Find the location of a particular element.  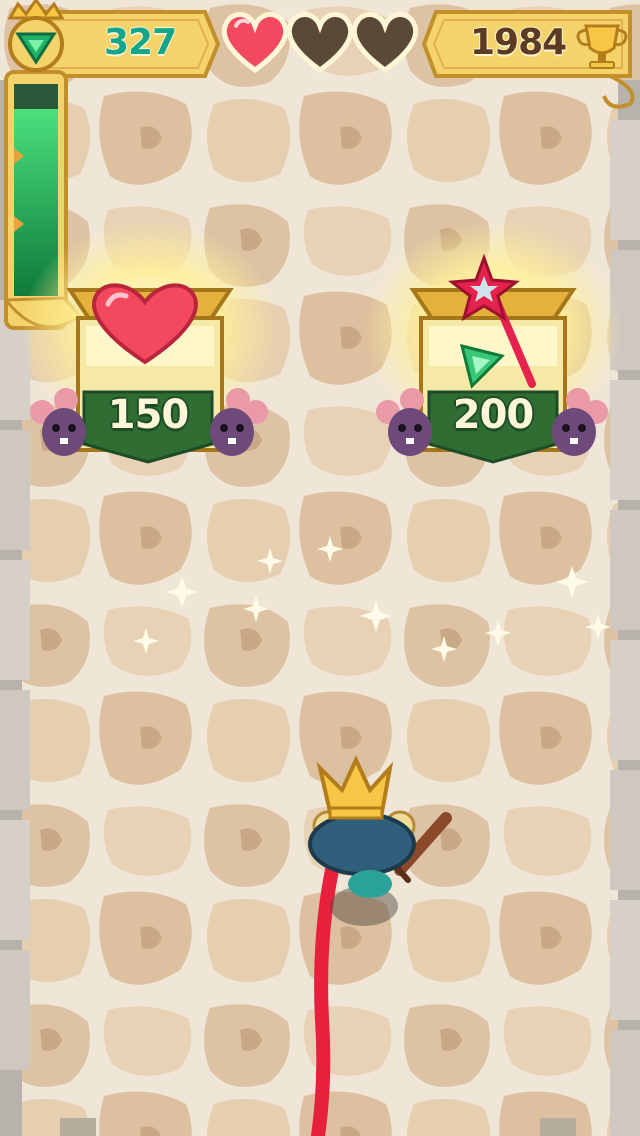

score-count: 1984 is located at coordinates (518, 42).